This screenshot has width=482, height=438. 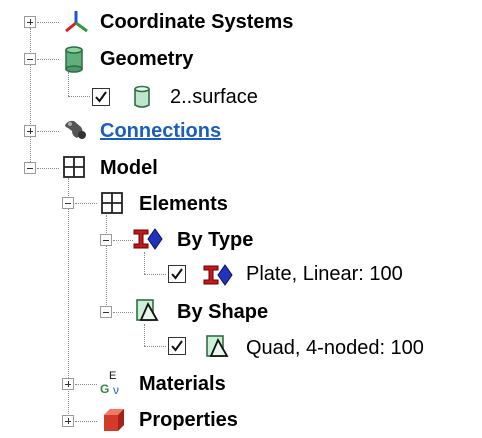 What do you see at coordinates (335, 348) in the screenshot?
I see `tree-item-quad-4-noded: Quad, 4-noded: 100` at bounding box center [335, 348].